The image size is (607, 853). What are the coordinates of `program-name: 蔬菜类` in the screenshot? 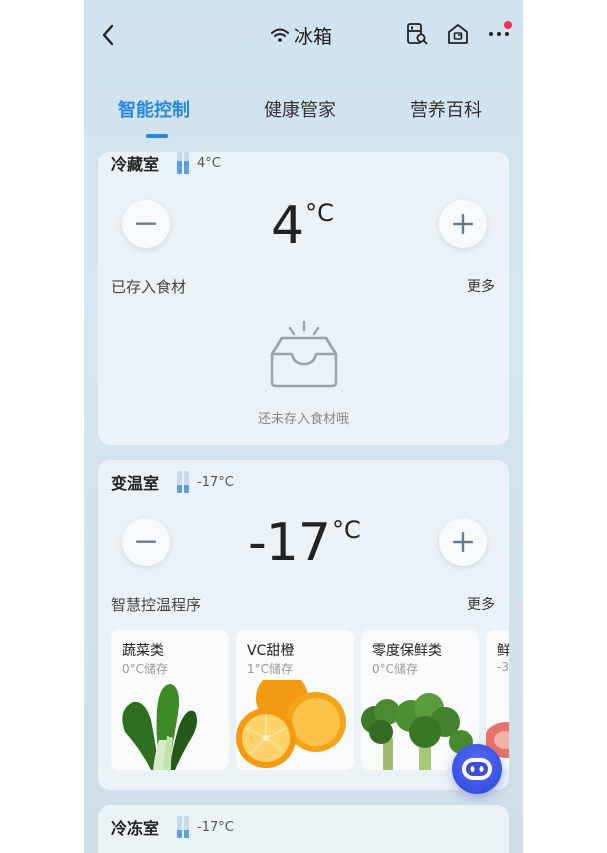 It's located at (143, 651).